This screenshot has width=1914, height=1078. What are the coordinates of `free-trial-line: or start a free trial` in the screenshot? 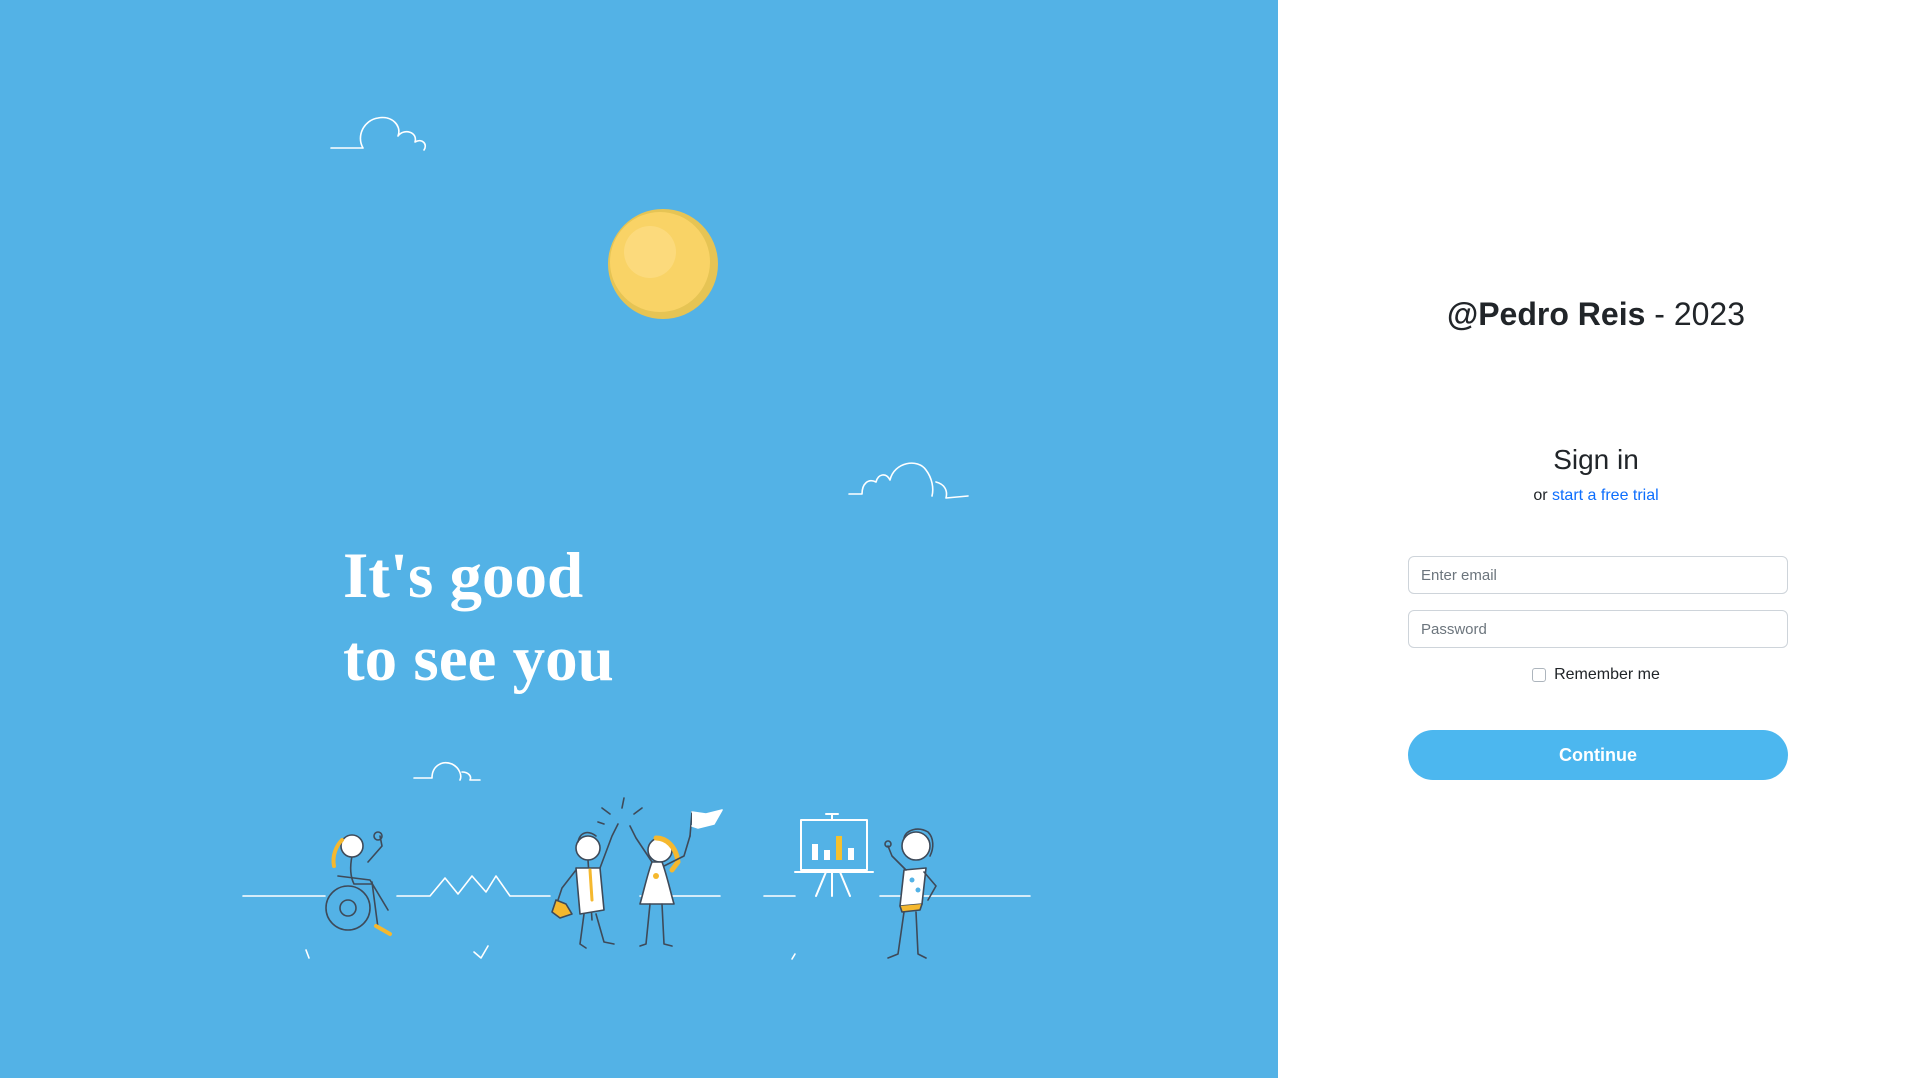 It's located at (1596, 496).